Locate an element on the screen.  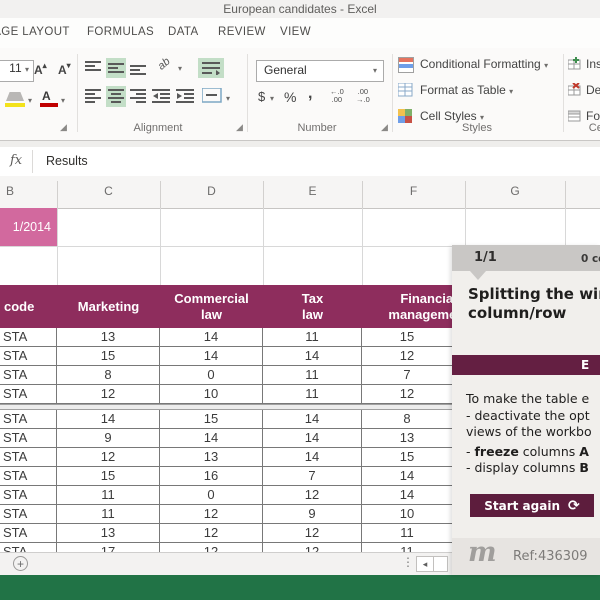
font-color-button: A is located at coordinates (46, 96).